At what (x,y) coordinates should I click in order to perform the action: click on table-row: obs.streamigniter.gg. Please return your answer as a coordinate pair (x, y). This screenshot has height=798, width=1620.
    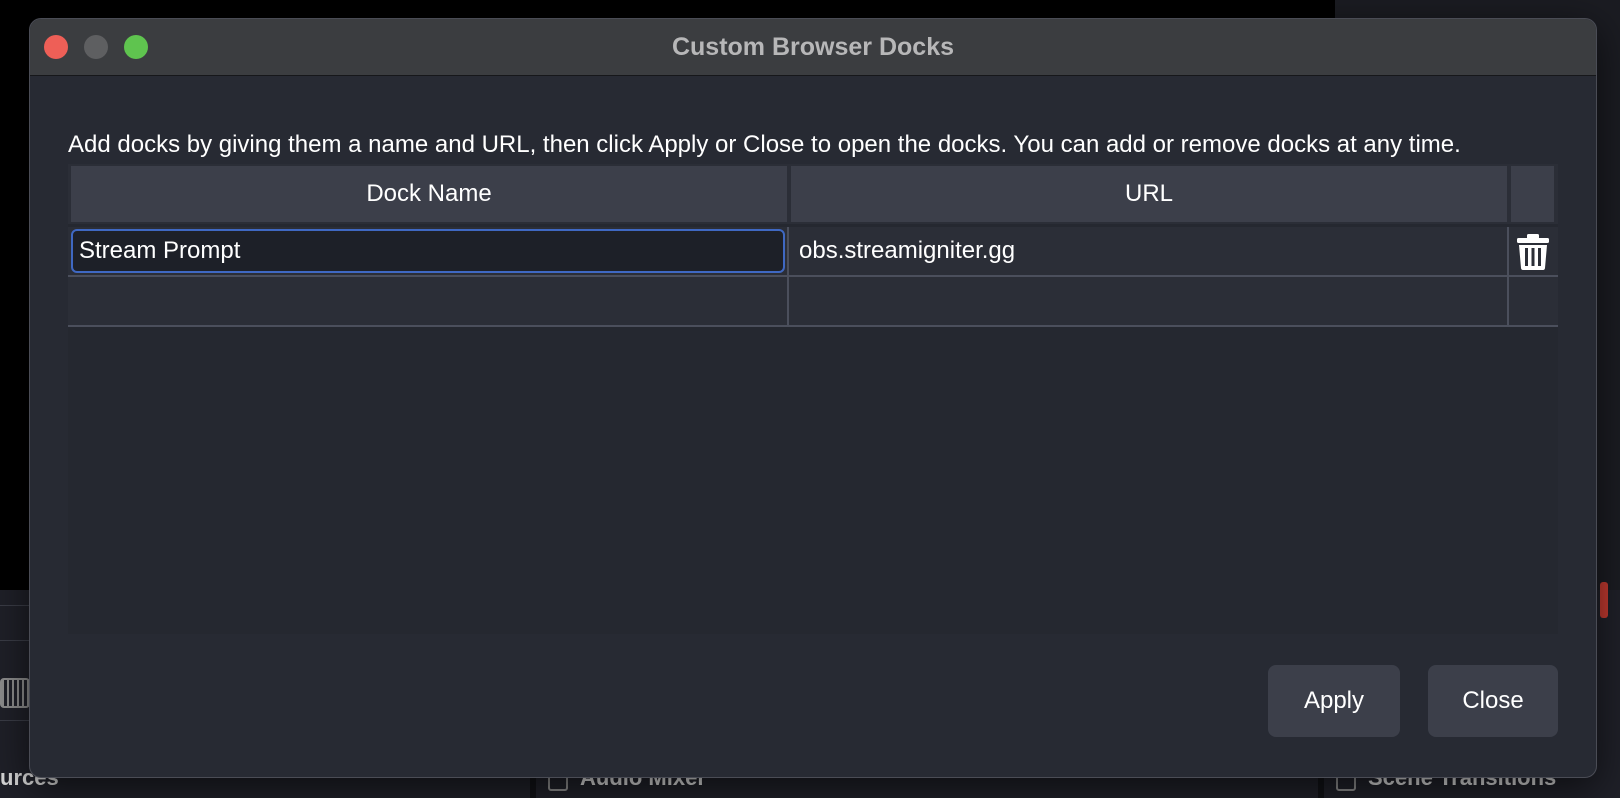
    Looking at the image, I should click on (813, 252).